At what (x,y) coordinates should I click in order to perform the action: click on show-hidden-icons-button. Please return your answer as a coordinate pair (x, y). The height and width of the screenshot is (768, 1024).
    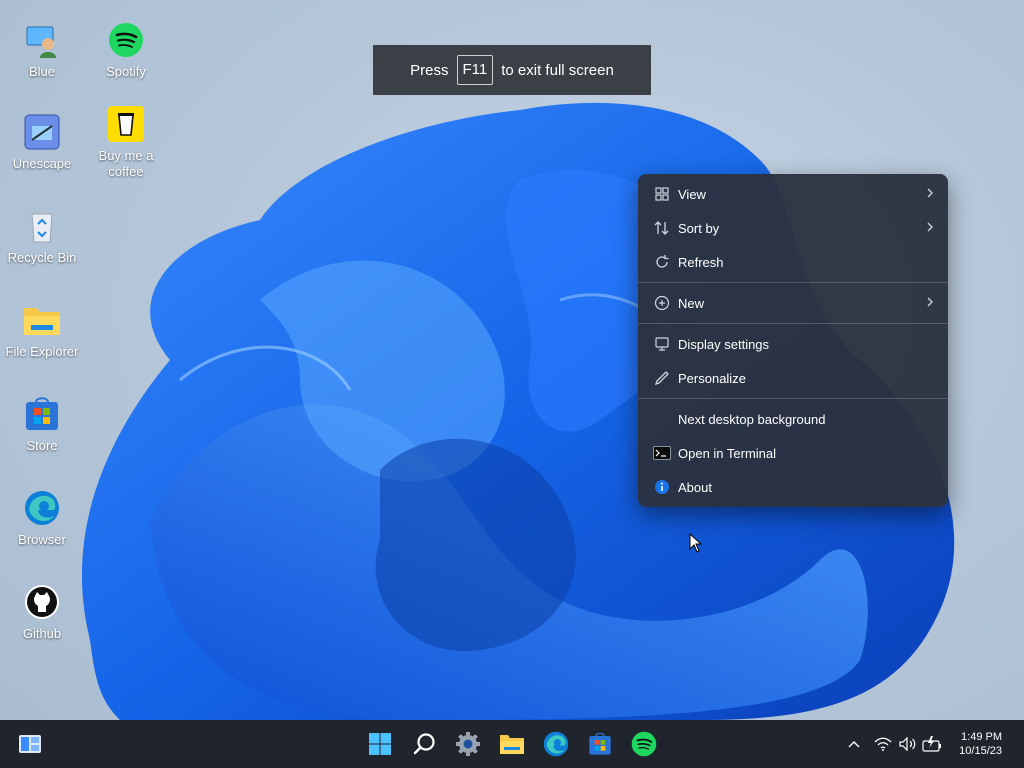
    Looking at the image, I should click on (854, 744).